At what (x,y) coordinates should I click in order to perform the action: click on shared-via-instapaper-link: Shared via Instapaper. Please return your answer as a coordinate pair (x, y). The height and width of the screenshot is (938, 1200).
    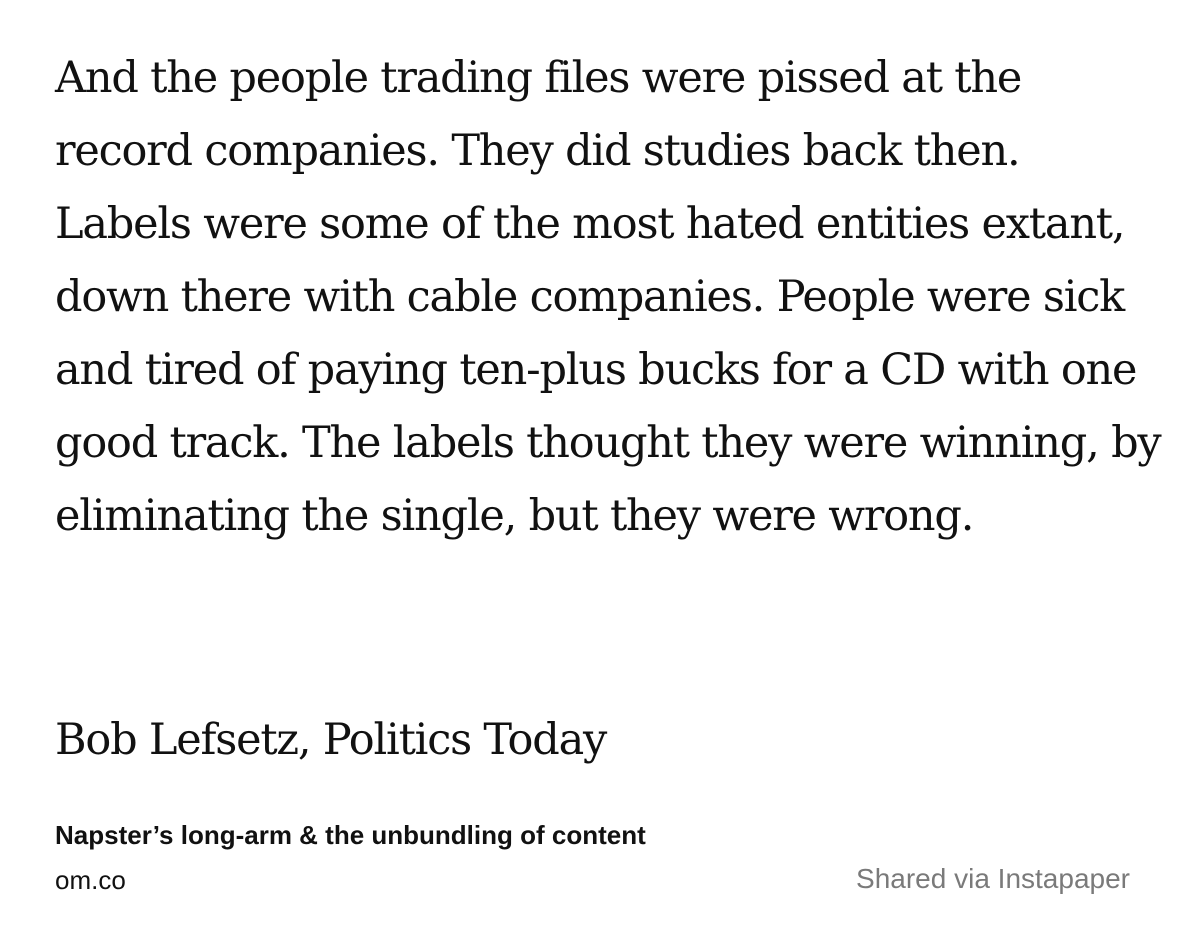
    Looking at the image, I should click on (993, 879).